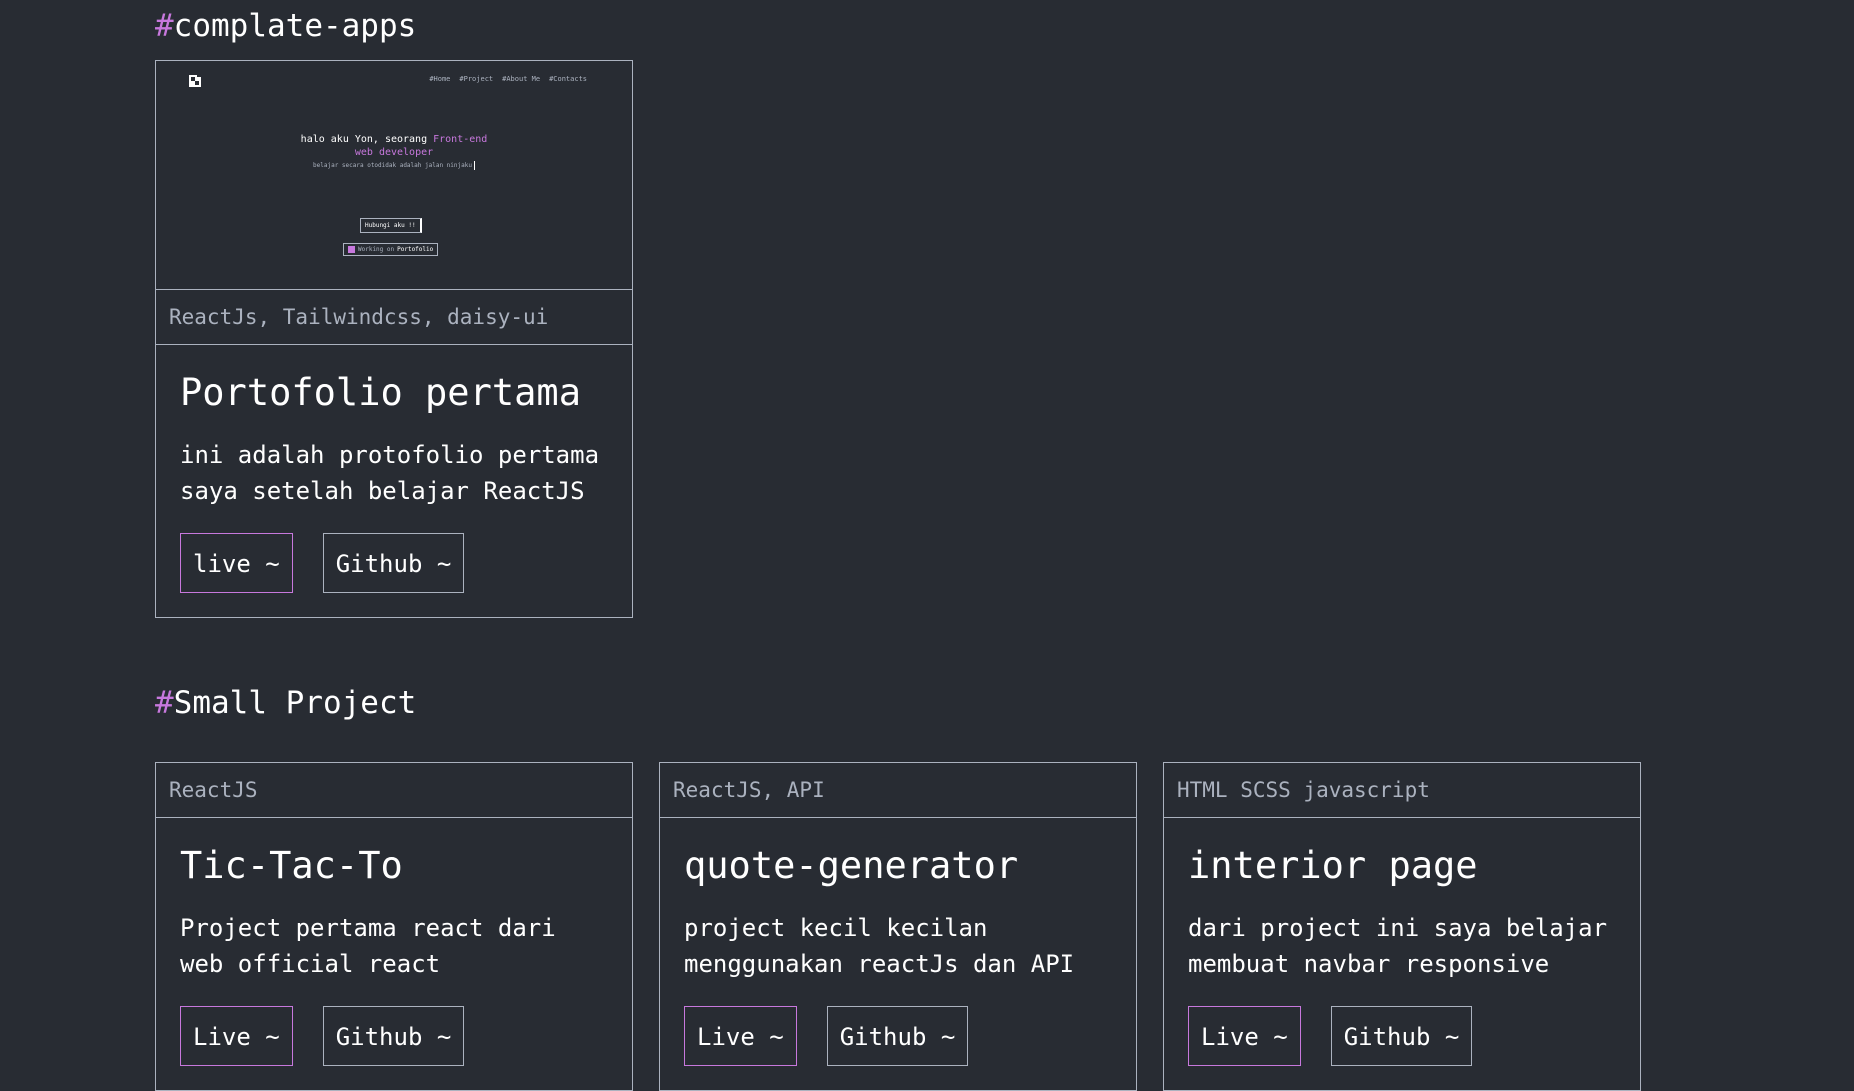 The height and width of the screenshot is (1091, 1854). What do you see at coordinates (394, 317) in the screenshot?
I see `project-tags: ReactJs, Tailwindcss, daisy-ui` at bounding box center [394, 317].